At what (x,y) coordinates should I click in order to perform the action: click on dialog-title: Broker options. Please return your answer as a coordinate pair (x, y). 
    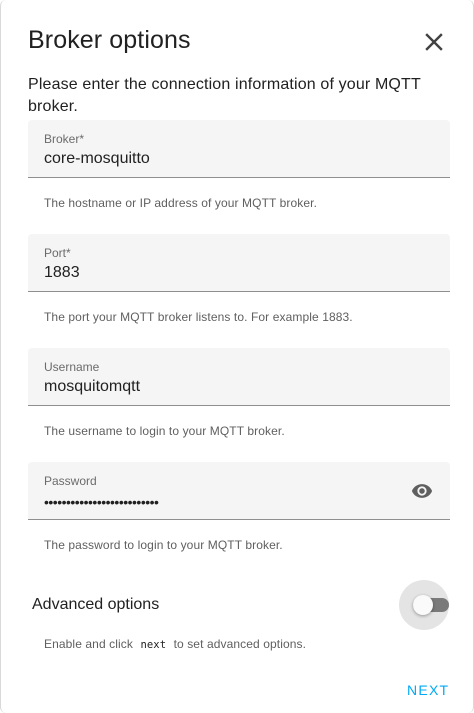
    Looking at the image, I should click on (109, 40).